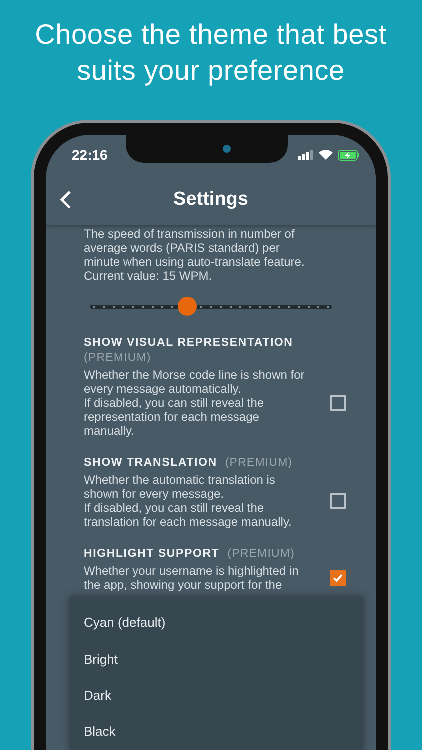  I want to click on setting-description: If disabled, you can still reveal the translation for each message manually., so click(188, 515).